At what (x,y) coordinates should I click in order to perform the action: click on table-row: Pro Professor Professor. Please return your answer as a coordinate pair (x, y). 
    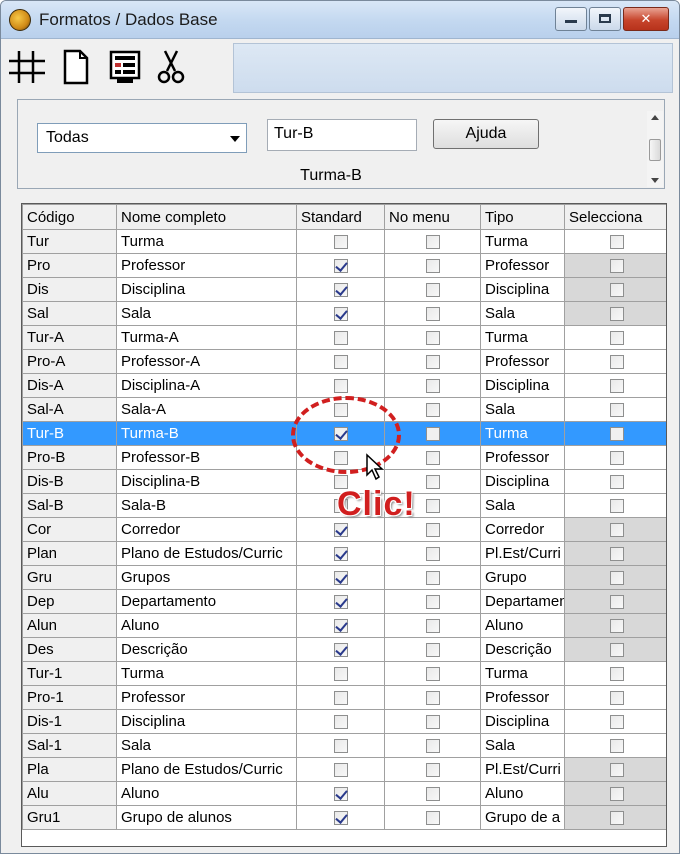
    Looking at the image, I should click on (344, 265).